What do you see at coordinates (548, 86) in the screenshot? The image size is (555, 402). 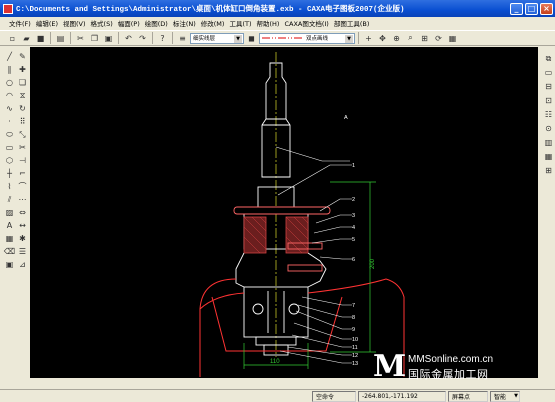 I see `title-block-icon: ⊟` at bounding box center [548, 86].